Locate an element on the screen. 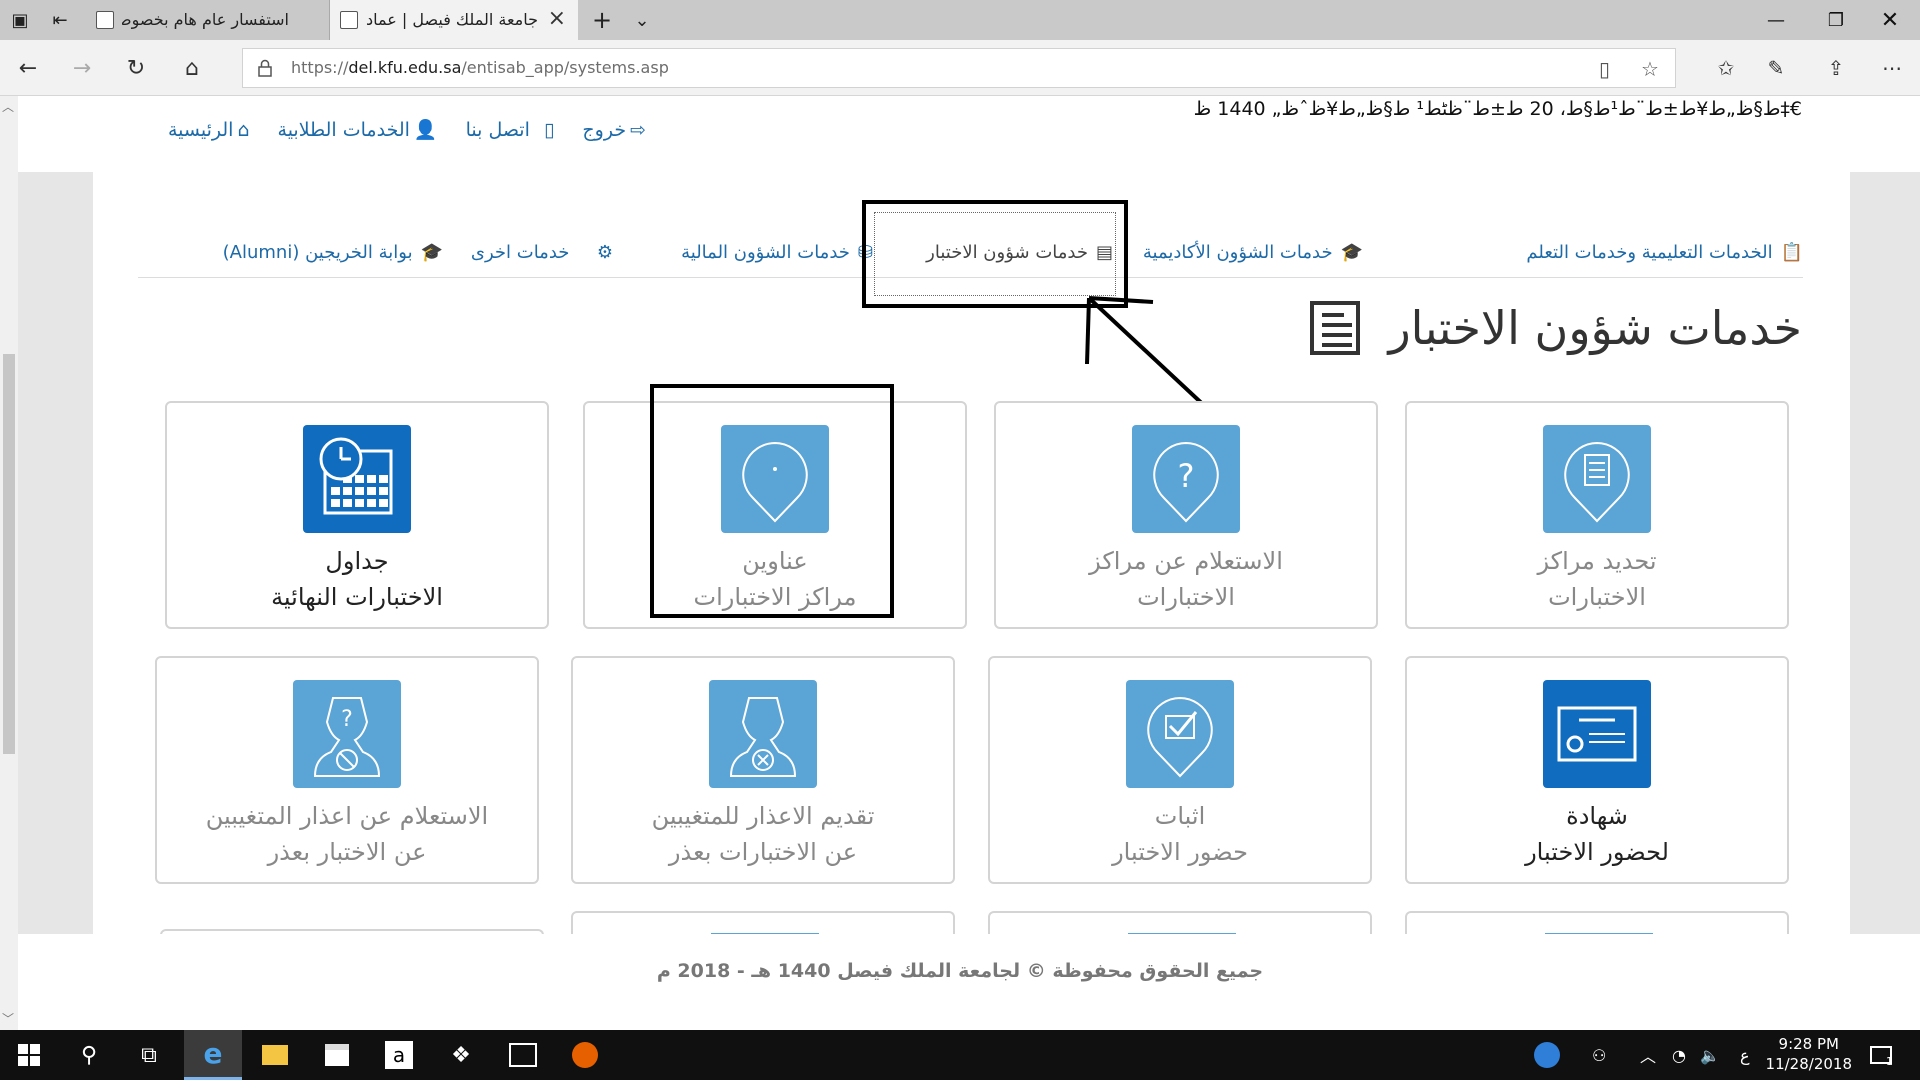 The height and width of the screenshot is (1080, 1920). annotation-box-card is located at coordinates (772, 501).